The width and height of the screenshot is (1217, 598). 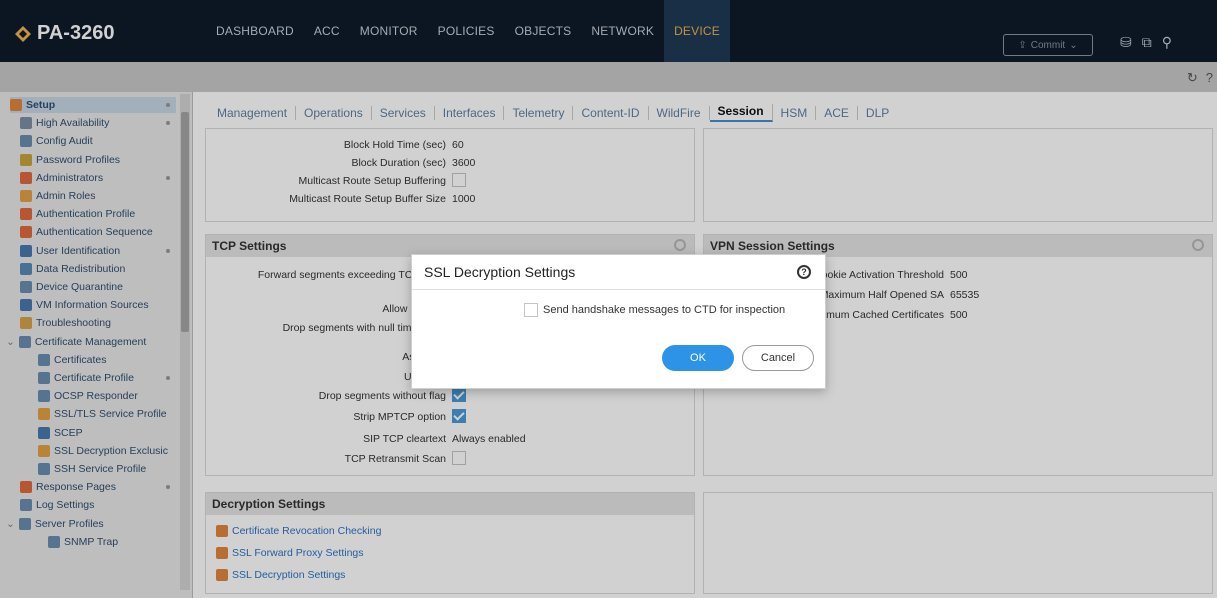 What do you see at coordinates (804, 272) in the screenshot?
I see `help-icon: ?` at bounding box center [804, 272].